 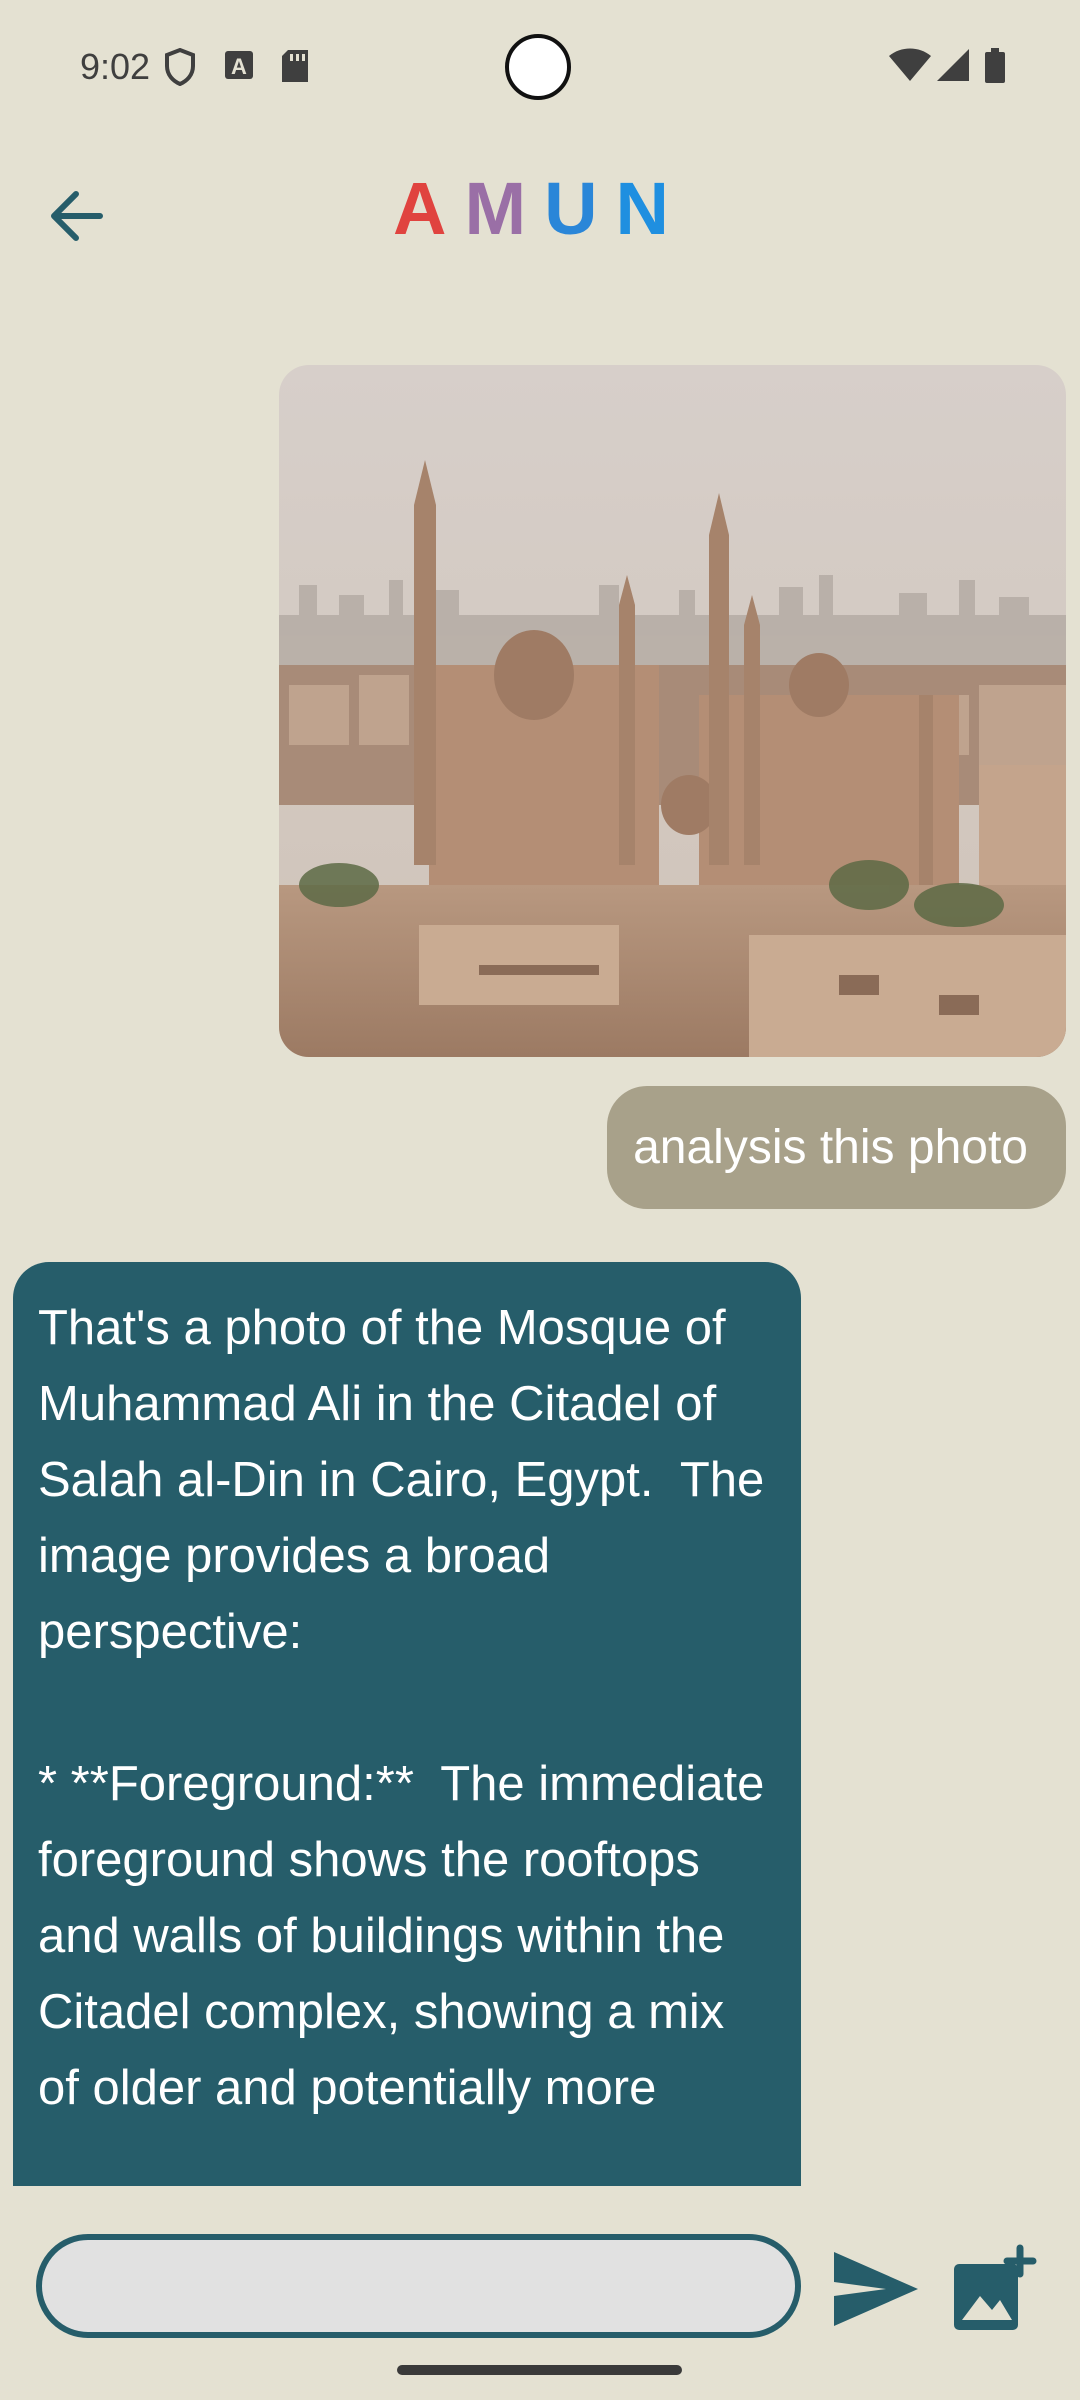 I want to click on wifi-icon, so click(x=910, y=67).